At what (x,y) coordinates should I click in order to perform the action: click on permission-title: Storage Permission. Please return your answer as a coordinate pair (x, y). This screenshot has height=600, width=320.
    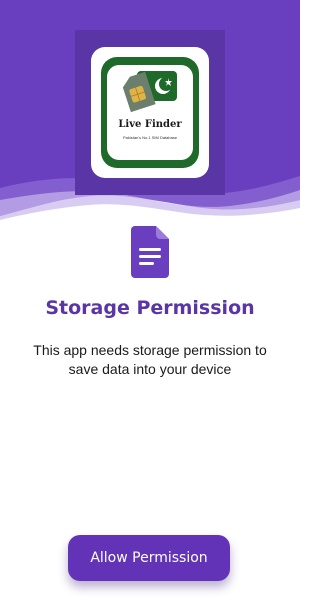
    Looking at the image, I should click on (150, 308).